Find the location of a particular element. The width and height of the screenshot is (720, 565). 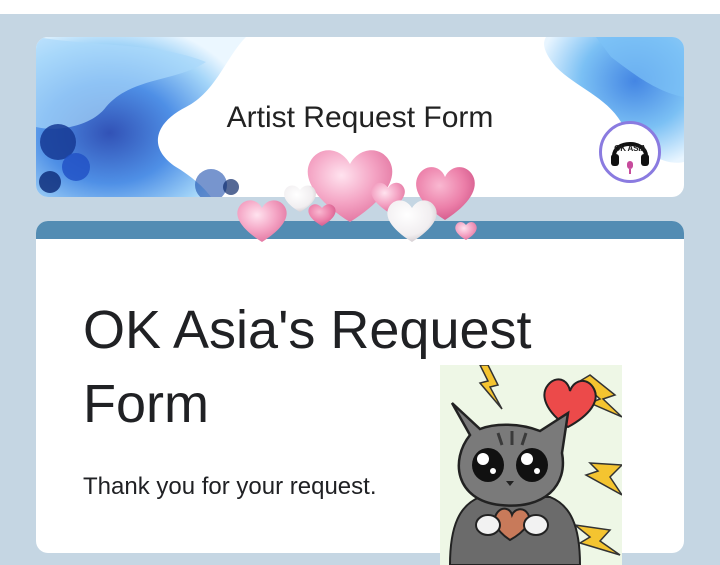

hearts-decoration is located at coordinates (357, 196).